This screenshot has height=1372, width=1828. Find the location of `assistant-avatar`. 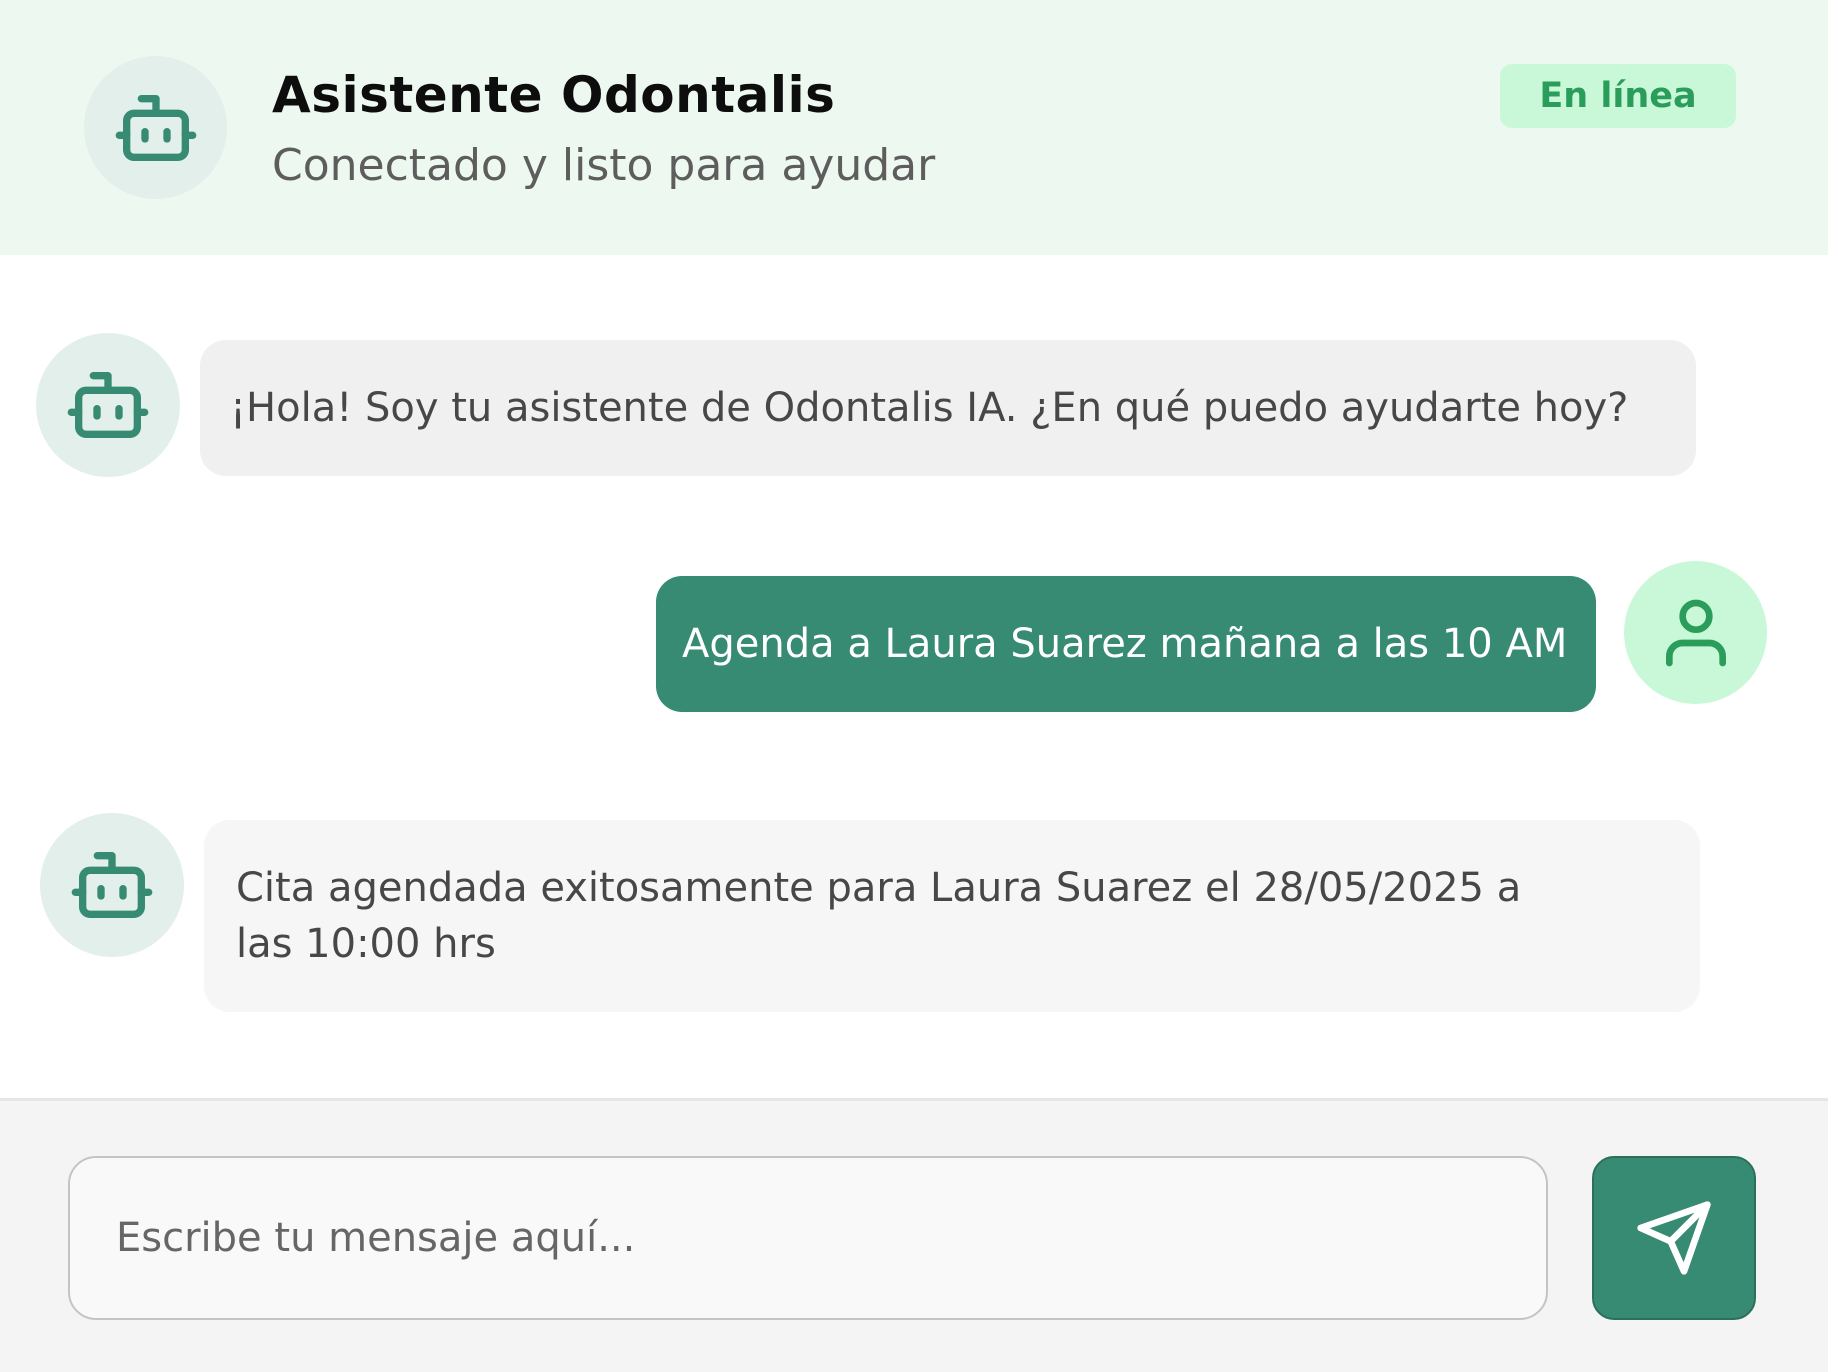

assistant-avatar is located at coordinates (155, 127).